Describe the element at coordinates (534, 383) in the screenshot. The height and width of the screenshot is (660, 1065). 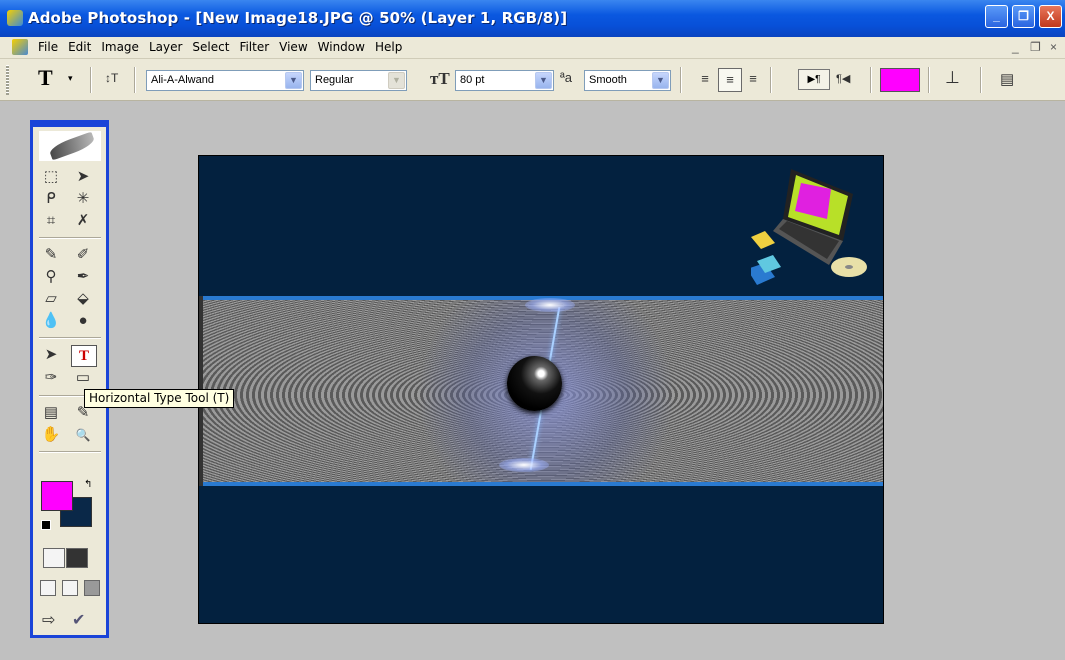
I see `black-sphere` at that location.